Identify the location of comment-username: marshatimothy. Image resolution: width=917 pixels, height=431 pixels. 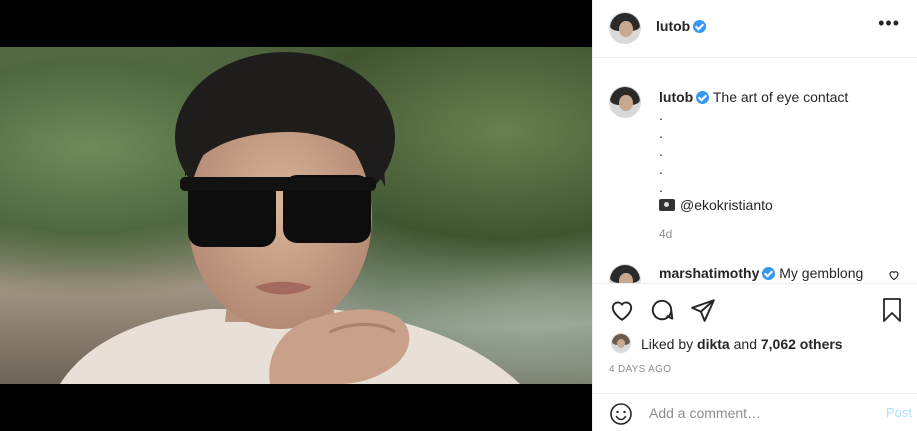
(709, 273).